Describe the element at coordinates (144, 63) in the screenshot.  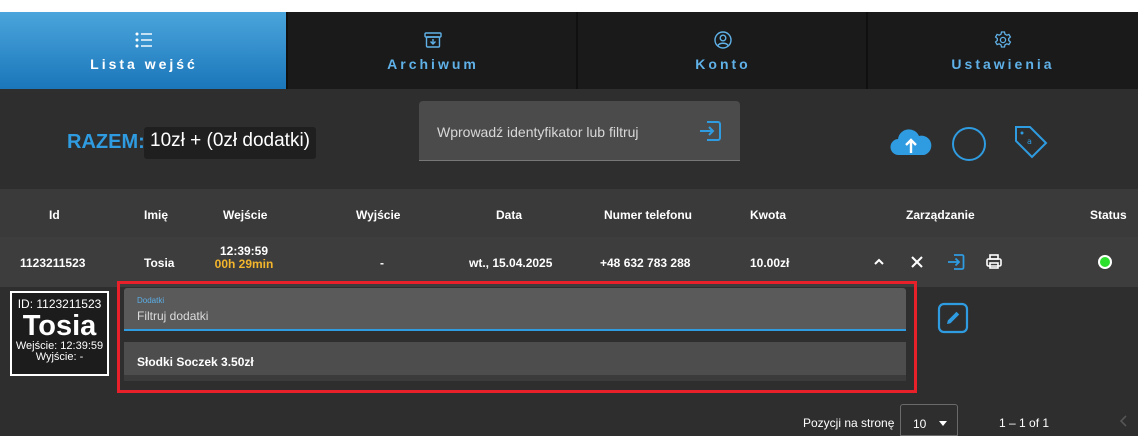
I see `tab-label: Lista wejść` at that location.